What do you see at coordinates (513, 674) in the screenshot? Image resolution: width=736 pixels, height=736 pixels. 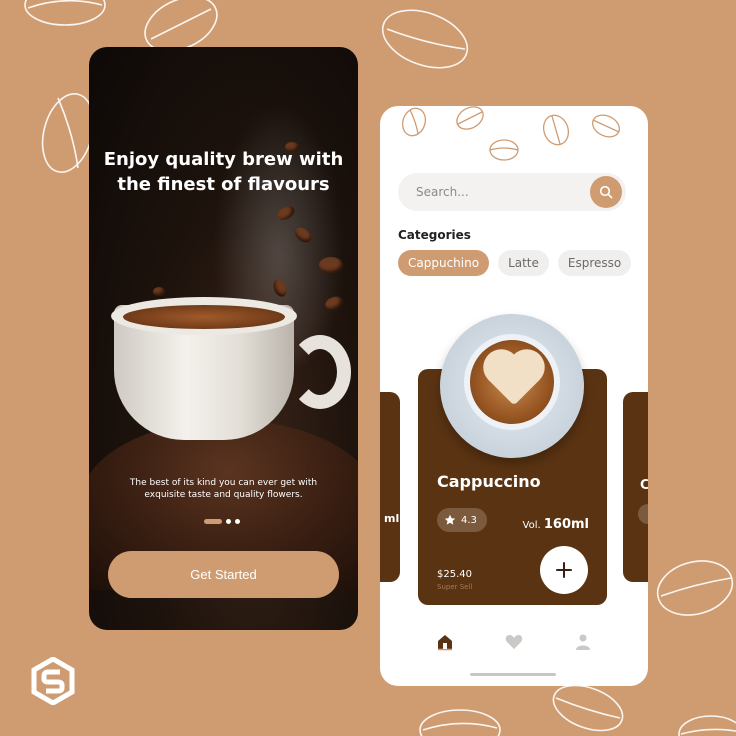 I see `home-indicator-bar` at bounding box center [513, 674].